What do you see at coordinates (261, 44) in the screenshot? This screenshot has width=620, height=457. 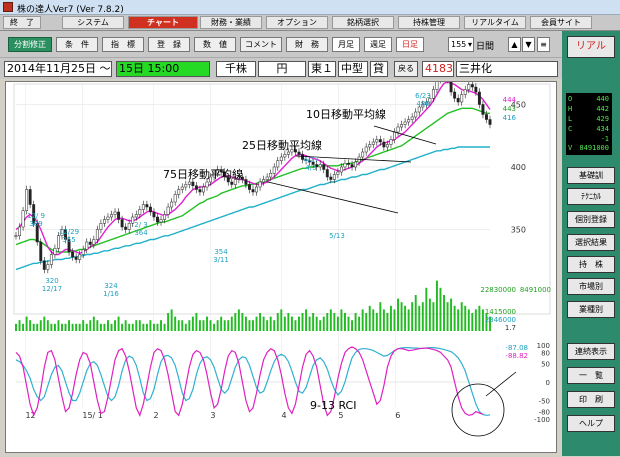 I see `comment-button: コメント` at bounding box center [261, 44].